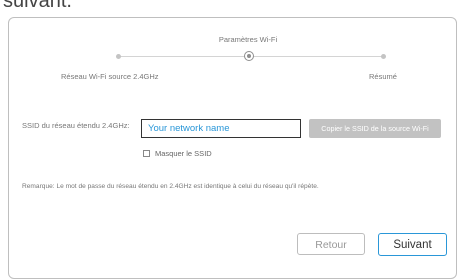  I want to click on back-button: Retour, so click(331, 244).